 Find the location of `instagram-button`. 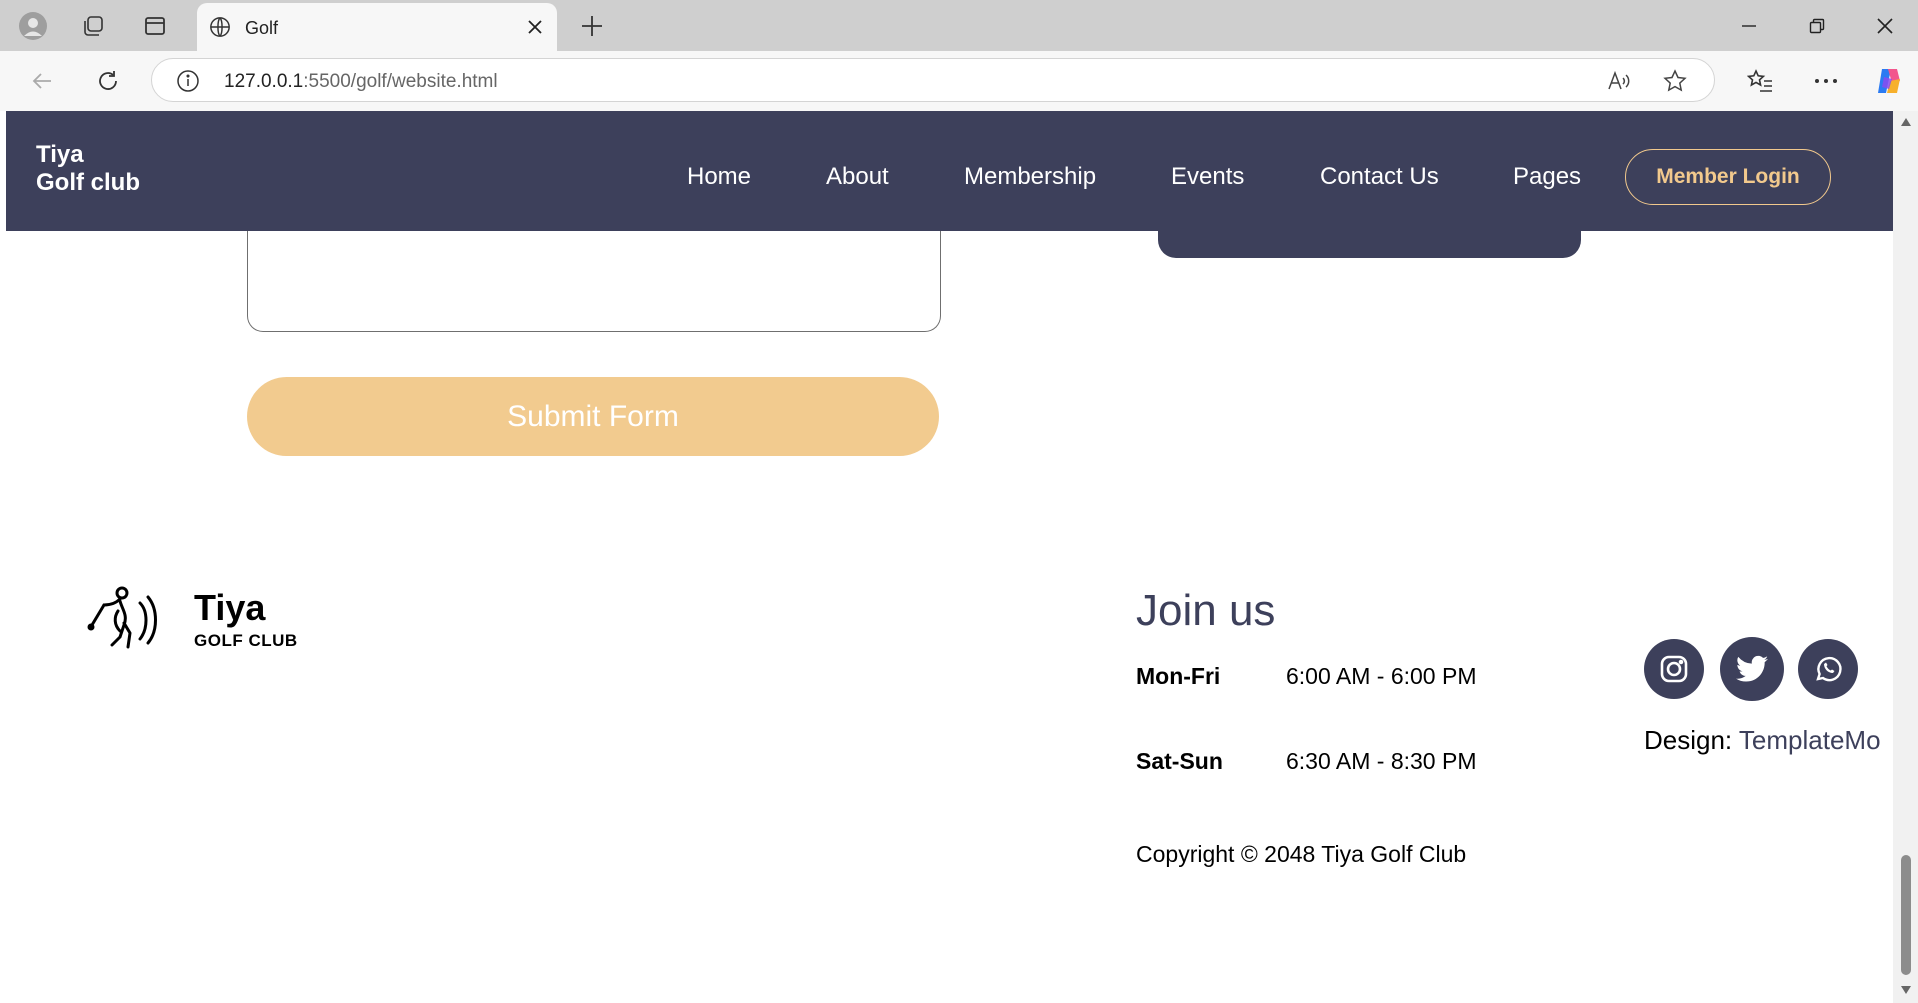

instagram-button is located at coordinates (1674, 669).